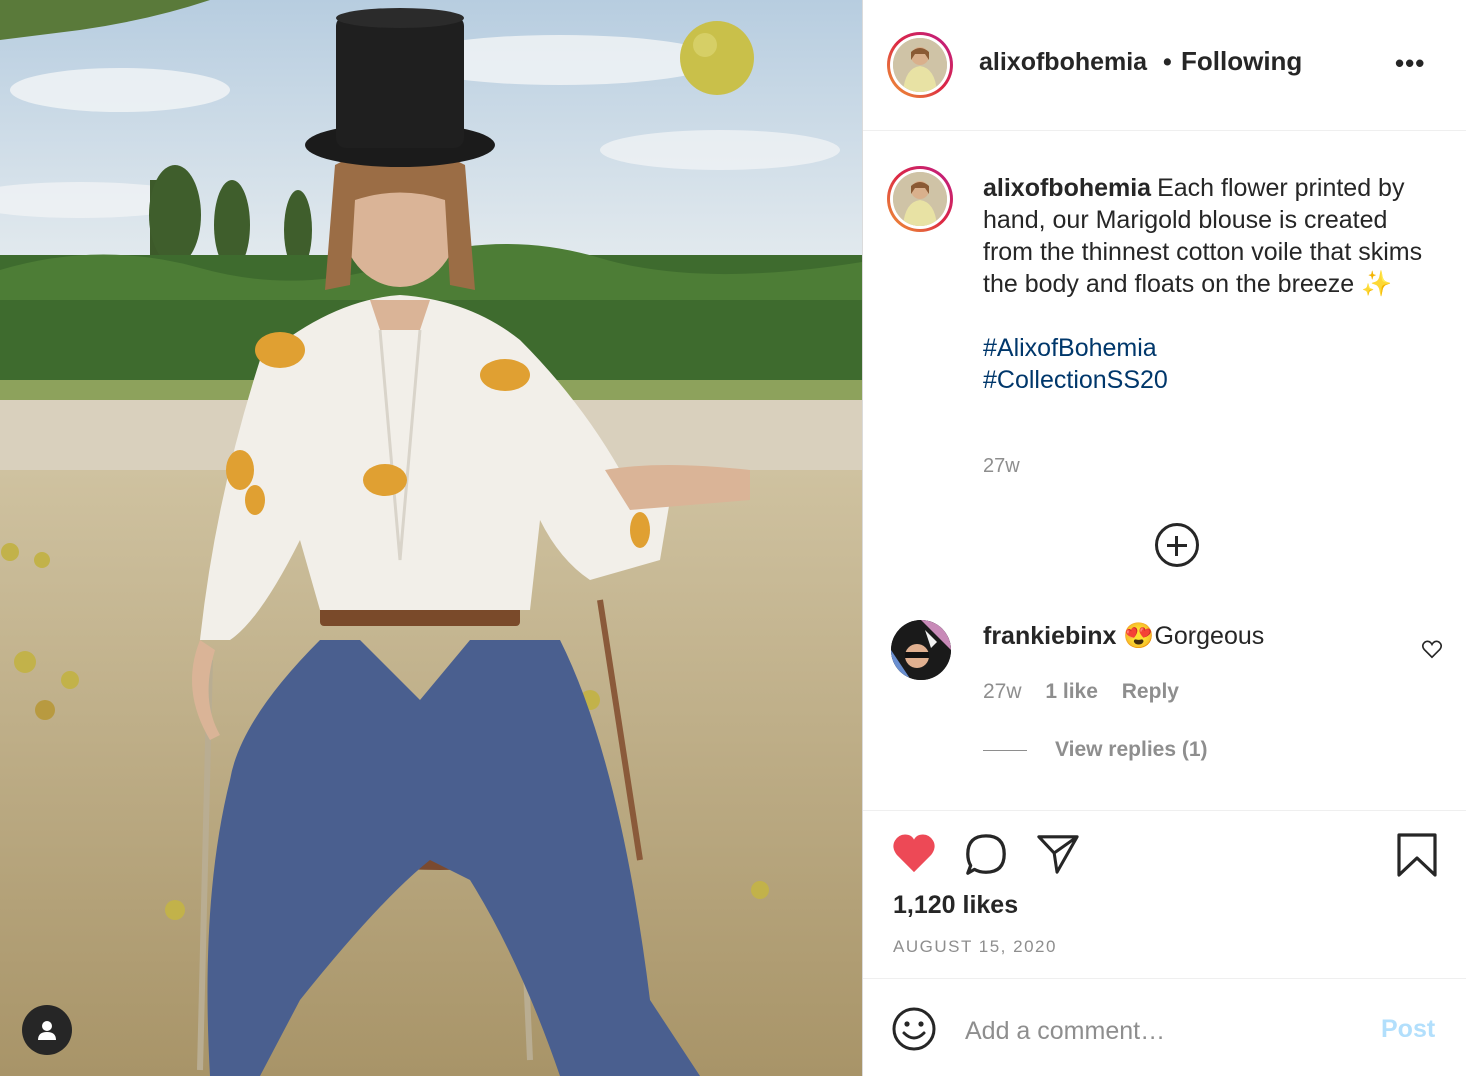 This screenshot has width=1466, height=1076. I want to click on comment: frankiebinx 😍Gorgeous, so click(1123, 636).